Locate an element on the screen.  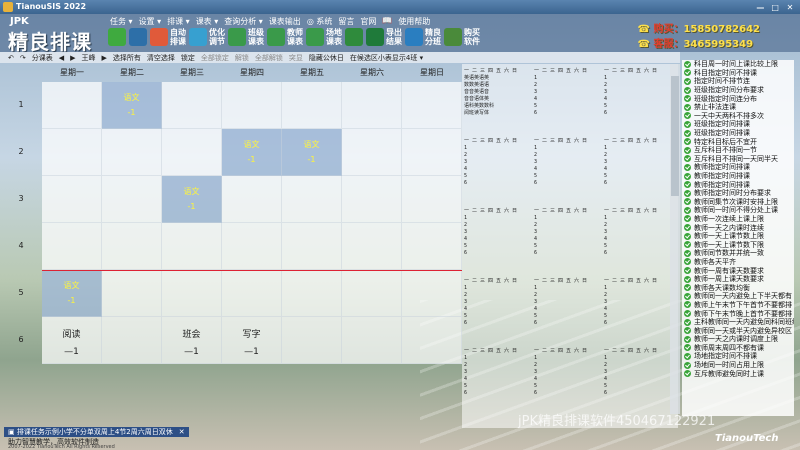
menu-item: 📖 is located at coordinates (387, 21).